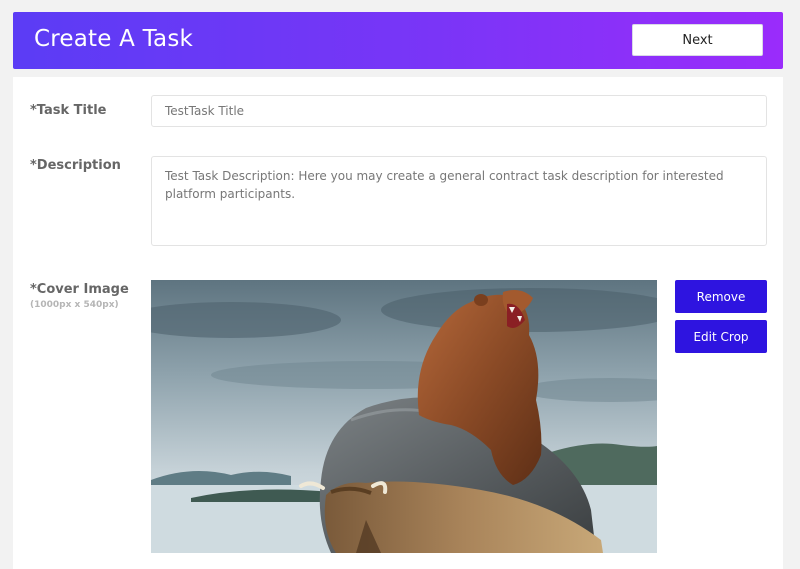 The height and width of the screenshot is (569, 800). What do you see at coordinates (398, 40) in the screenshot?
I see `page-header: Create A Task Next` at bounding box center [398, 40].